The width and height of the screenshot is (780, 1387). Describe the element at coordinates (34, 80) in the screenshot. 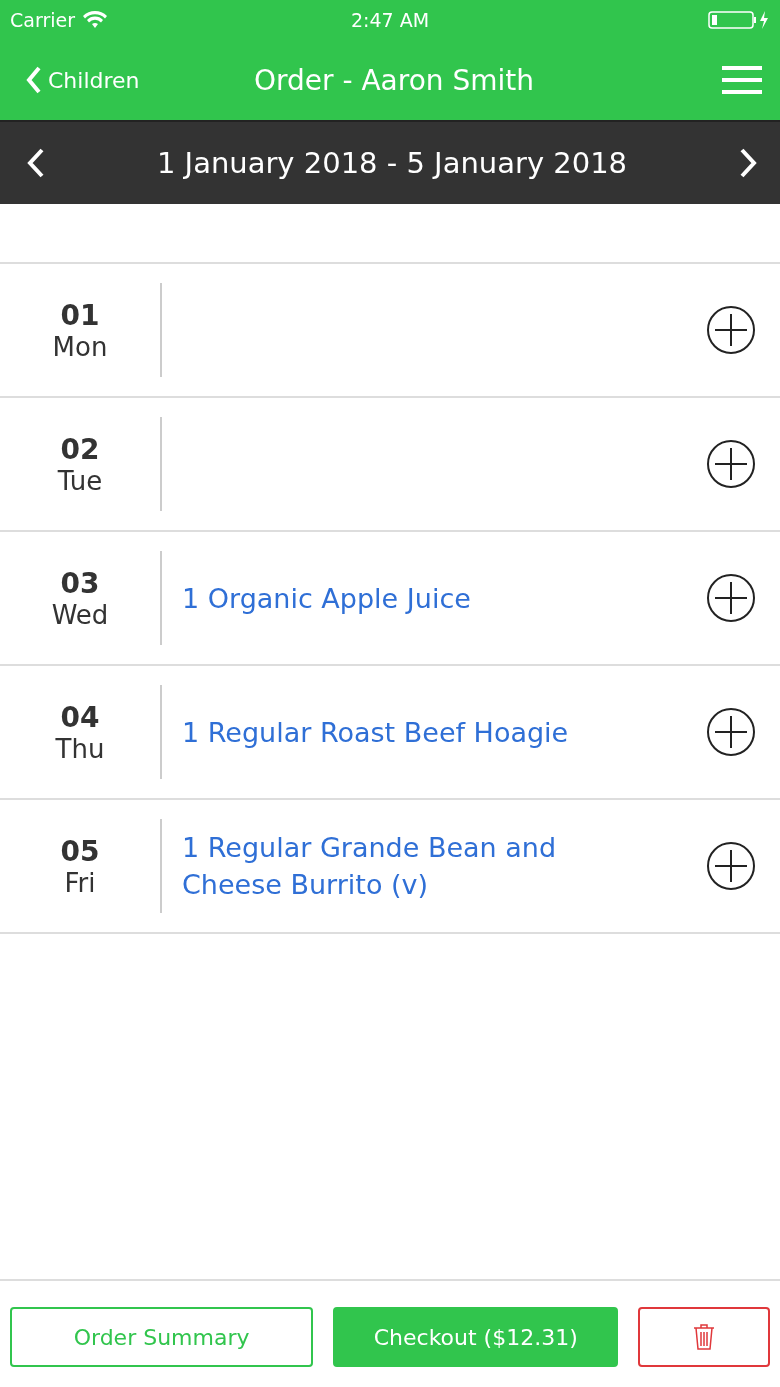

I see `chevron-left-icon` at that location.